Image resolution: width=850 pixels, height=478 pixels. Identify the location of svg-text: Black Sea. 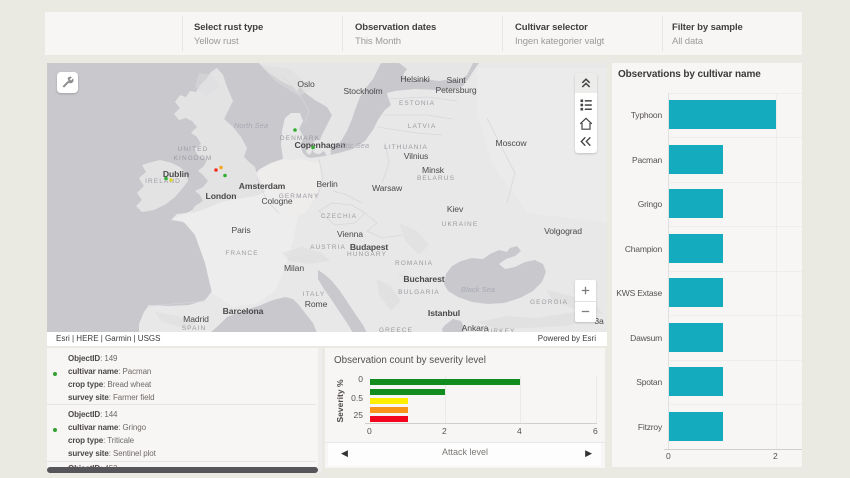
(478, 289).